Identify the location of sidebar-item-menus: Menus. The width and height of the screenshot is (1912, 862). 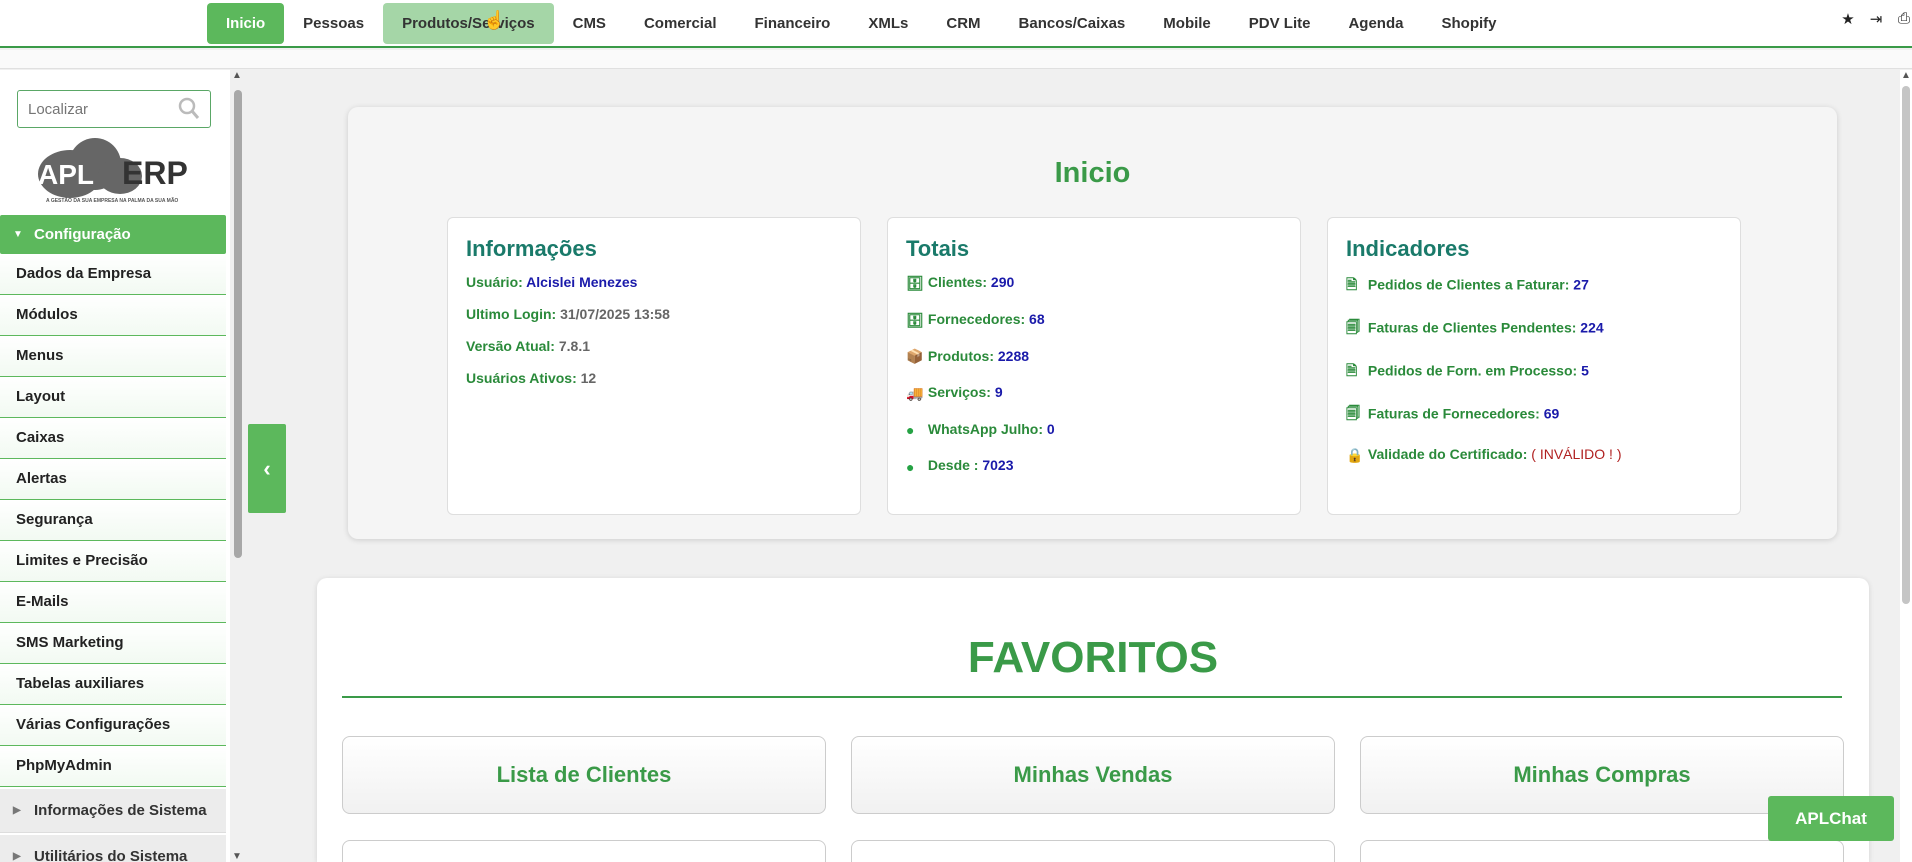
(113, 356).